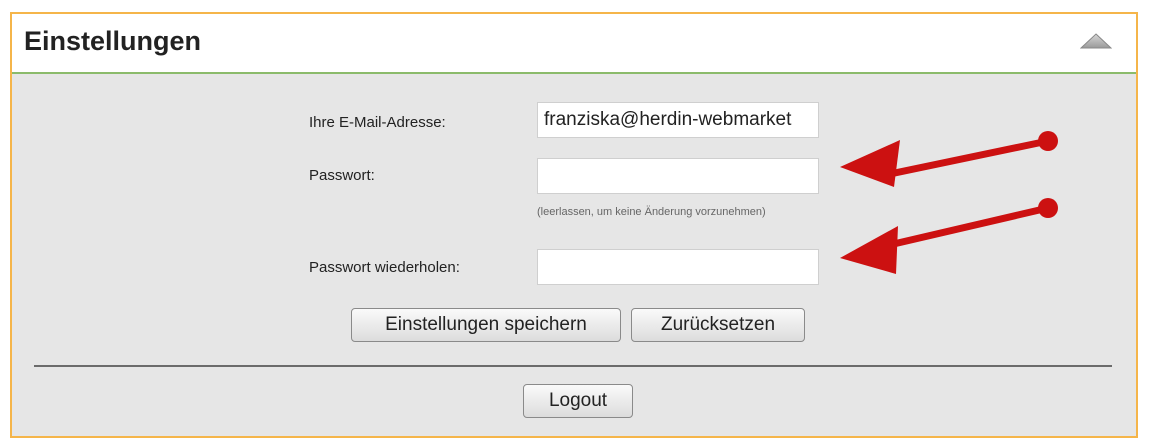 The width and height of the screenshot is (1151, 448). What do you see at coordinates (113, 41) in the screenshot?
I see `panel-title: Einstellungen` at bounding box center [113, 41].